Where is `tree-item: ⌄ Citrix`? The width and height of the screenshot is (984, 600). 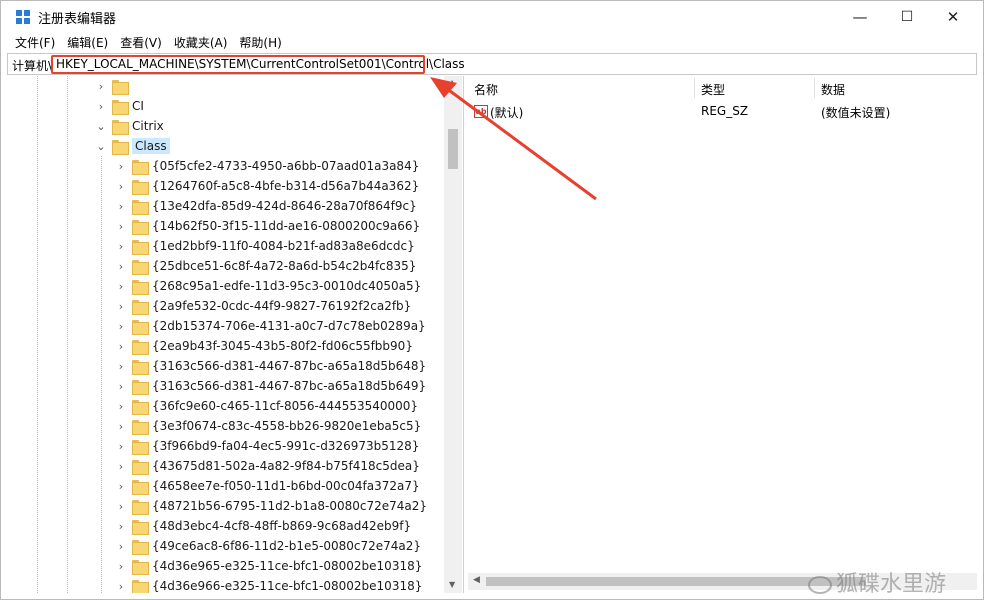
tree-item: ⌄ Citrix is located at coordinates (129, 126).